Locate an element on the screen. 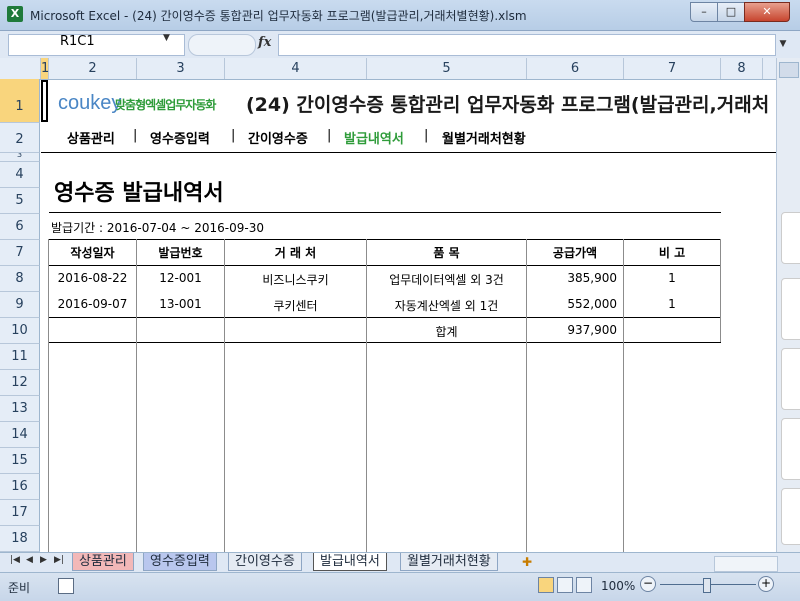  total-value: 937,900 is located at coordinates (572, 330).